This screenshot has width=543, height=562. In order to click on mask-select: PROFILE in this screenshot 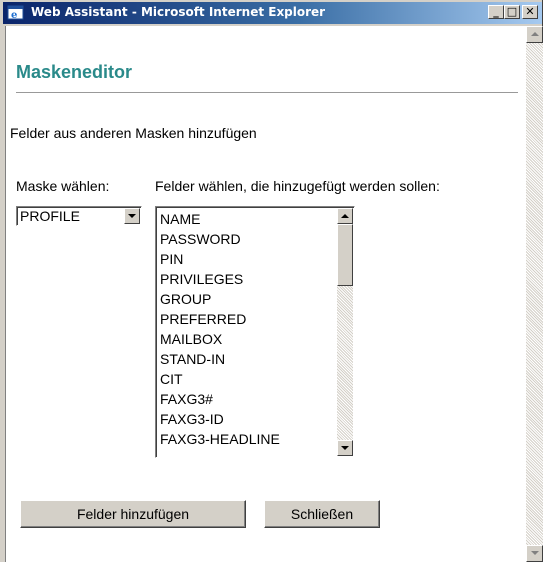, I will do `click(79, 216)`.